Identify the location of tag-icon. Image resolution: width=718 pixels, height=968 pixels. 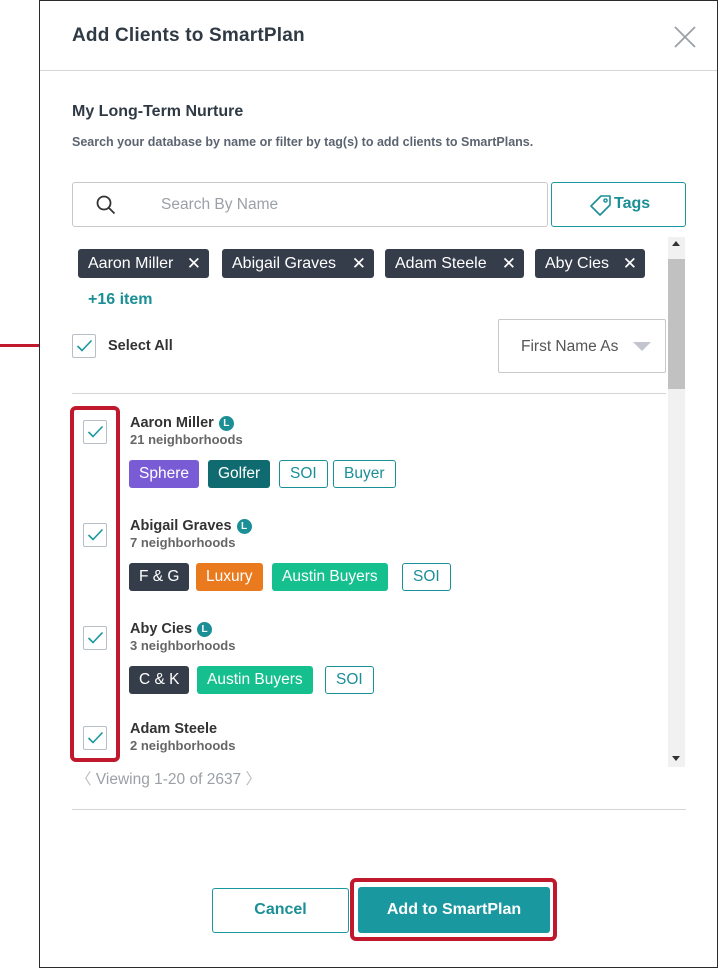
(601, 205).